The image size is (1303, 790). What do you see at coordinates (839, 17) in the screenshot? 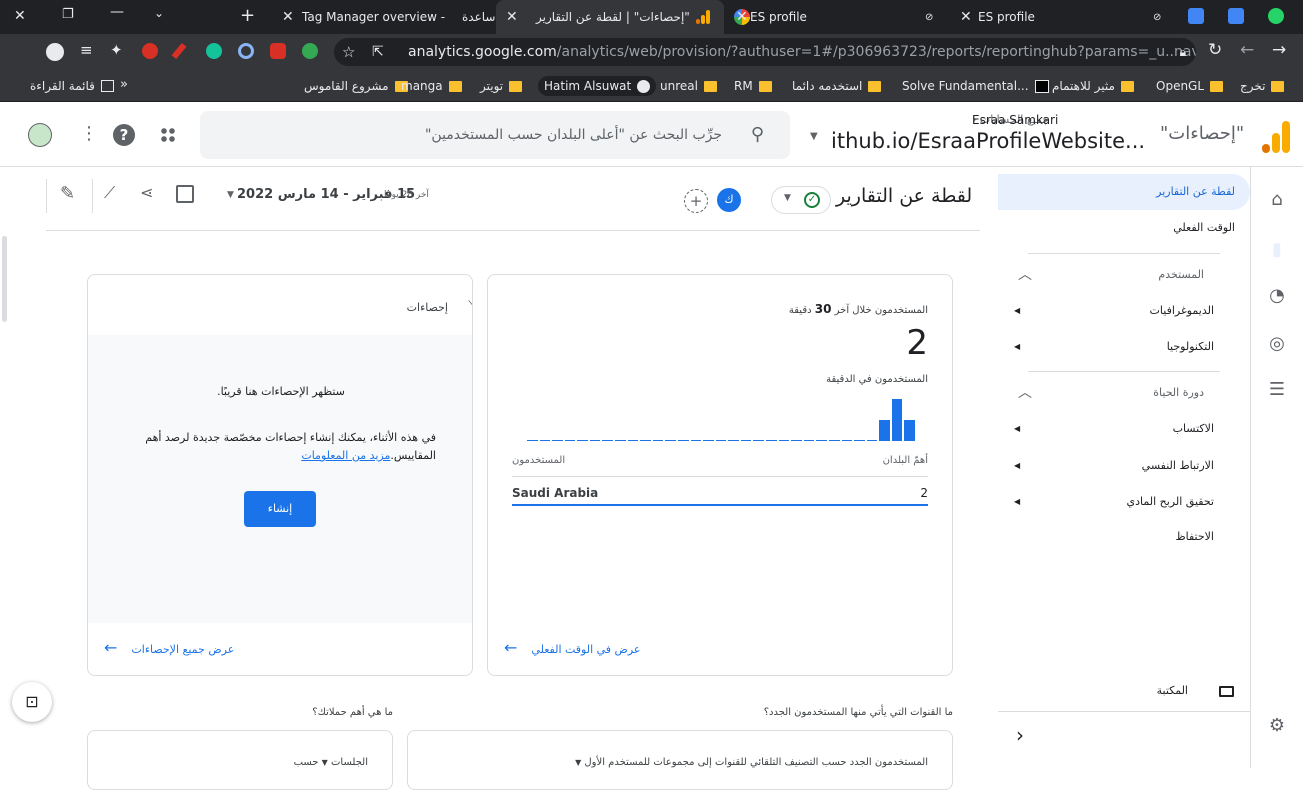
I see `tab-es-profile-1: ✕ ES profile ⊘` at bounding box center [839, 17].